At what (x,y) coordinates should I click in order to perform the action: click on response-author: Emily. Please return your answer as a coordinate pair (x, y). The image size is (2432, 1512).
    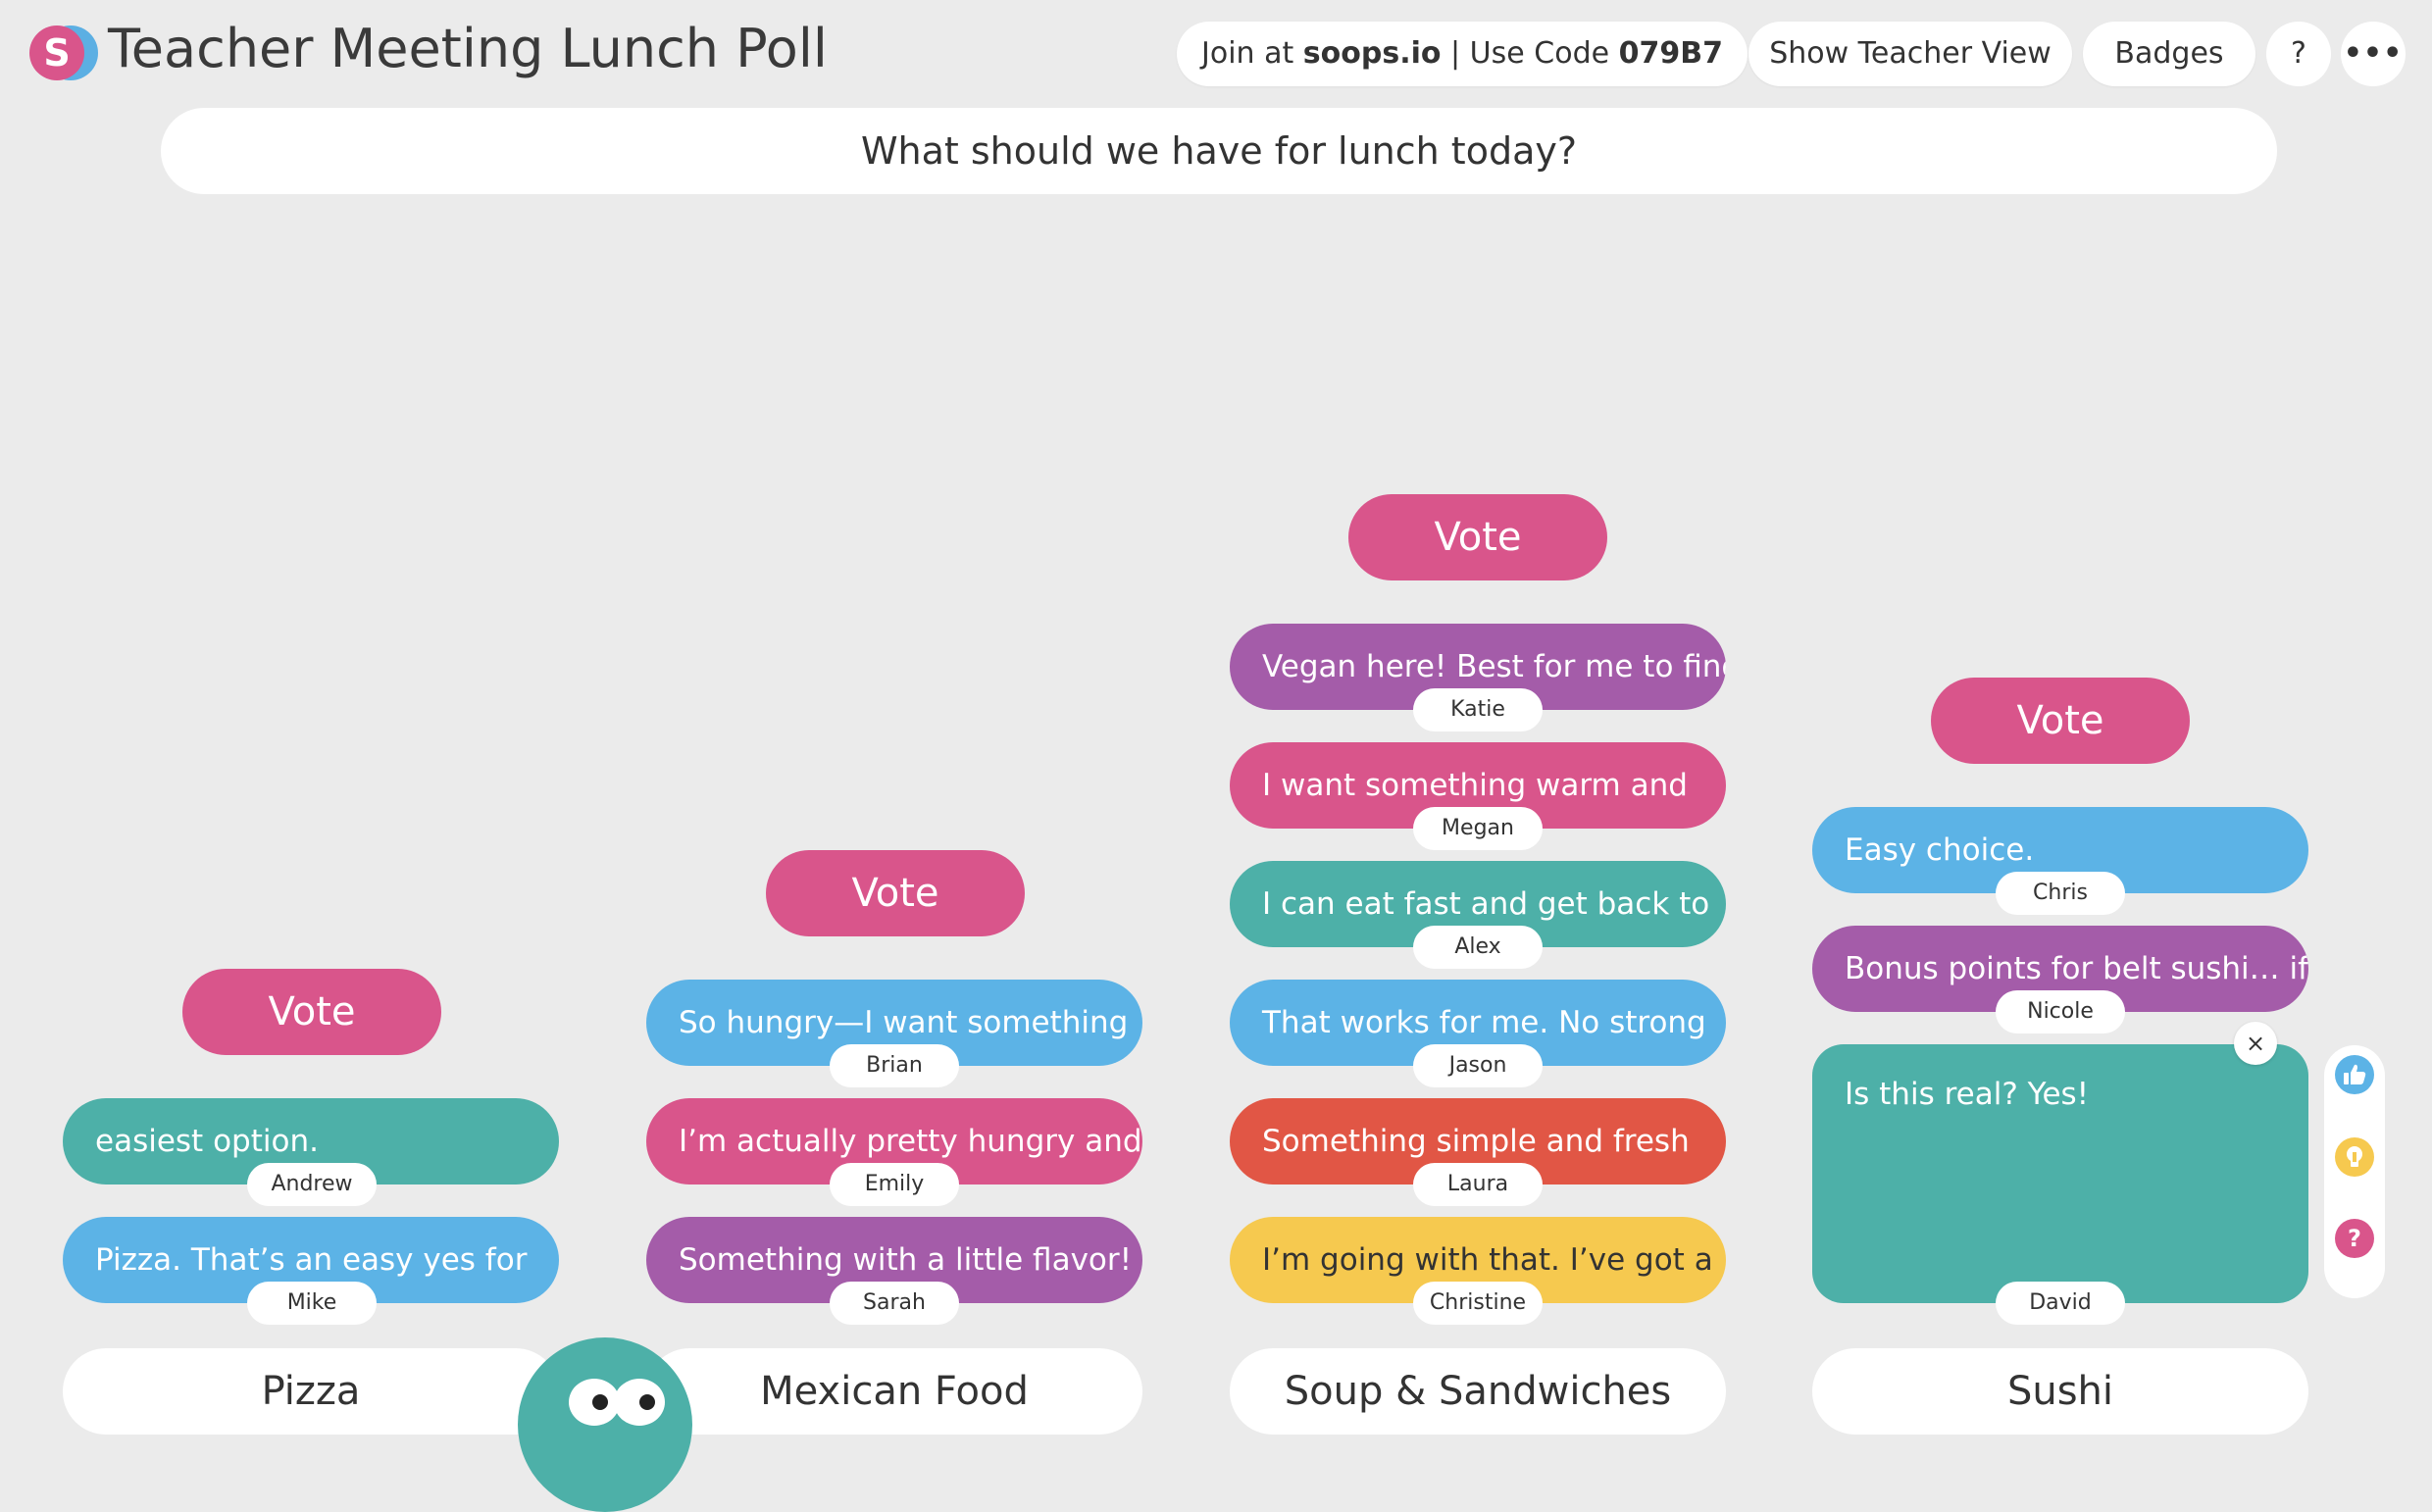
    Looking at the image, I should click on (894, 1184).